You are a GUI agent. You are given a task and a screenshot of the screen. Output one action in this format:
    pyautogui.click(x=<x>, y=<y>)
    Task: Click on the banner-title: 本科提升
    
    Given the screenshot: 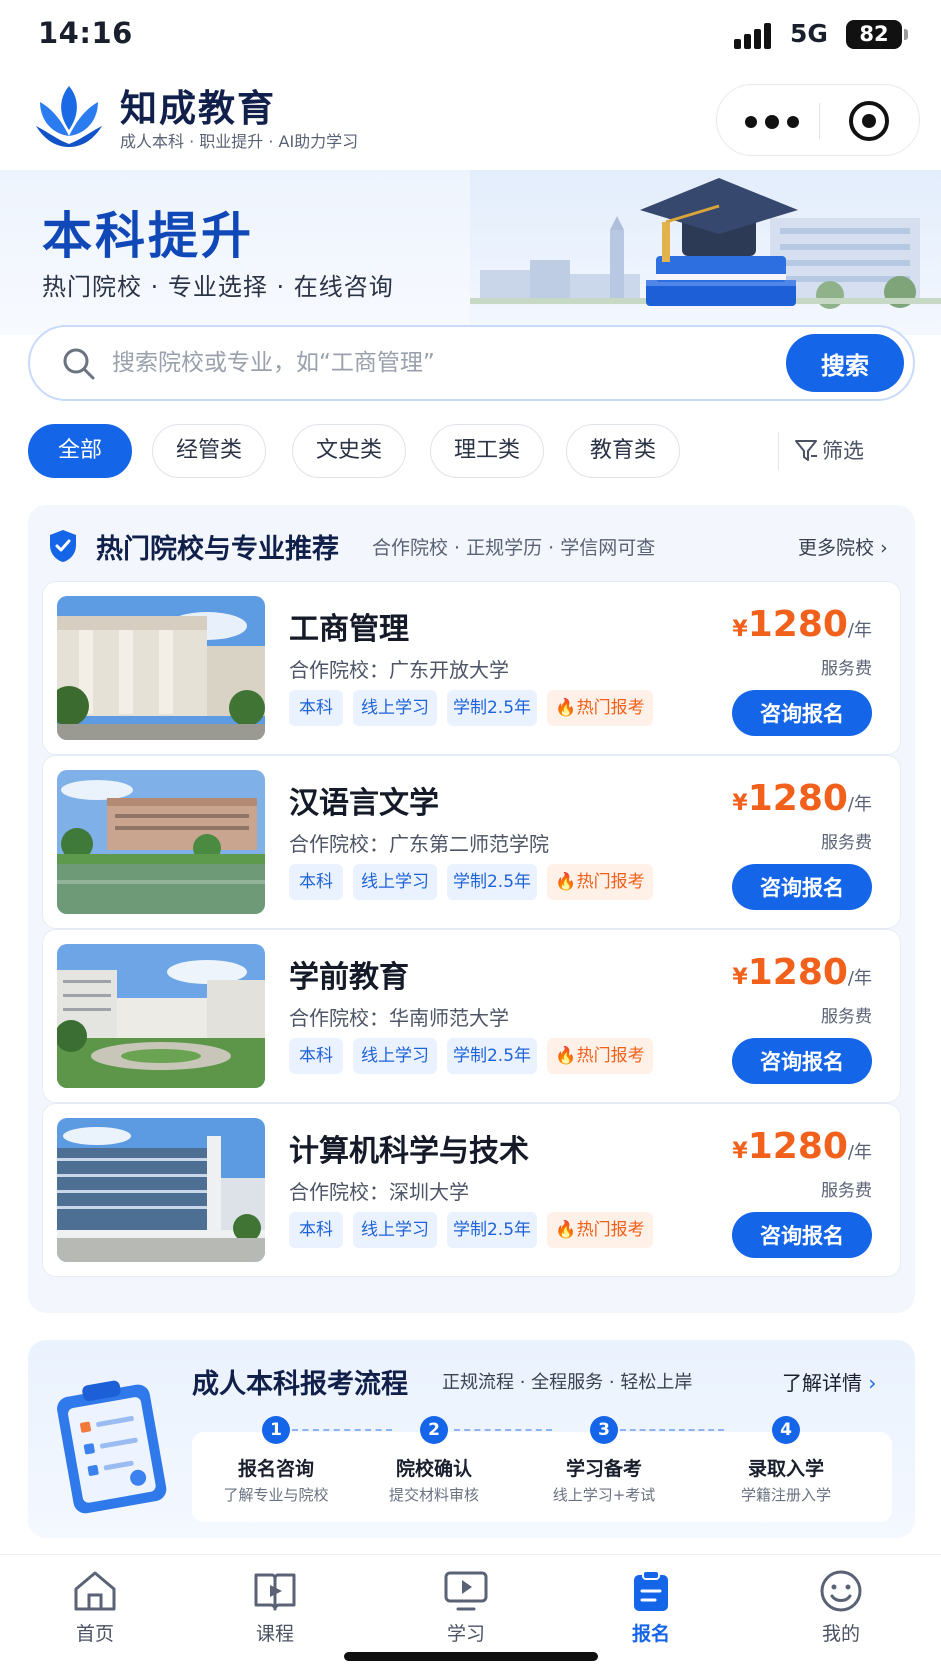 What is the action you would take?
    pyautogui.click(x=148, y=236)
    